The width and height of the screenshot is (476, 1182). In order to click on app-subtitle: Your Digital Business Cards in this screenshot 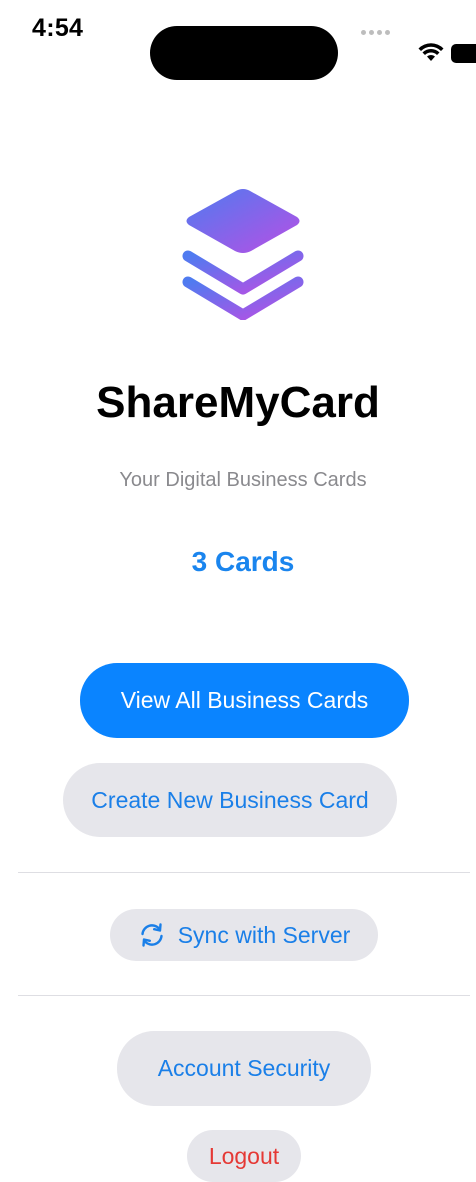, I will do `click(243, 480)`.